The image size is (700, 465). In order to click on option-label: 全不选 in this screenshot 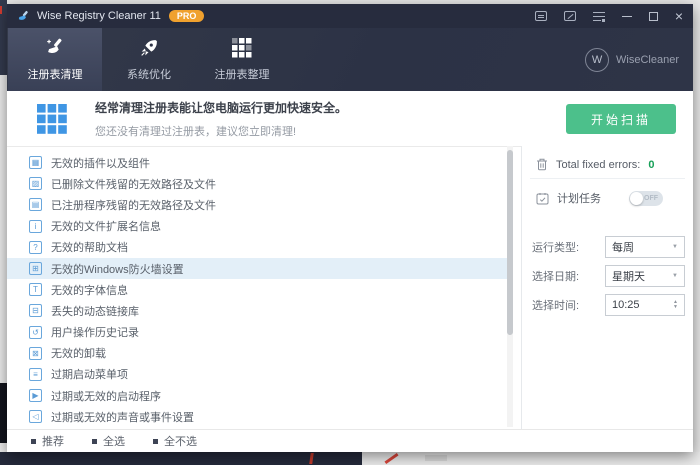, I will do `click(180, 442)`.